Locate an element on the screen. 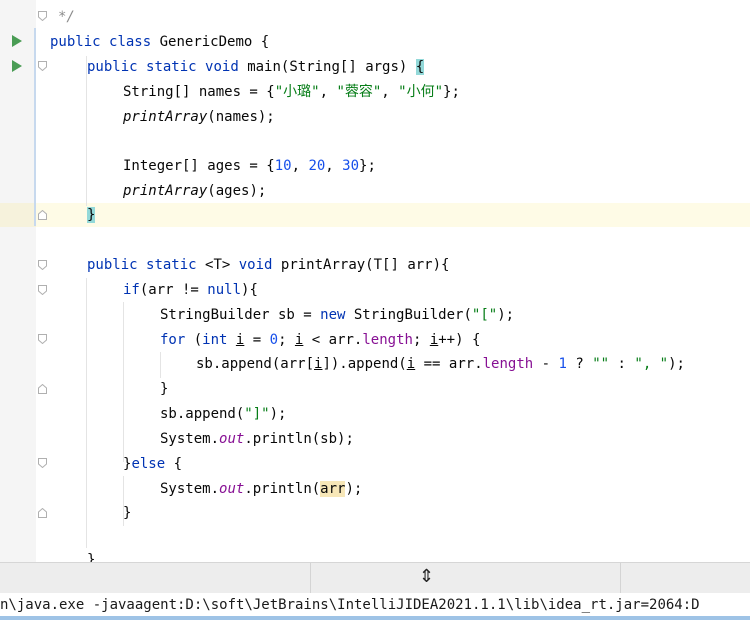 This screenshot has width=750, height=620. string-literal: ", " is located at coordinates (651, 364).